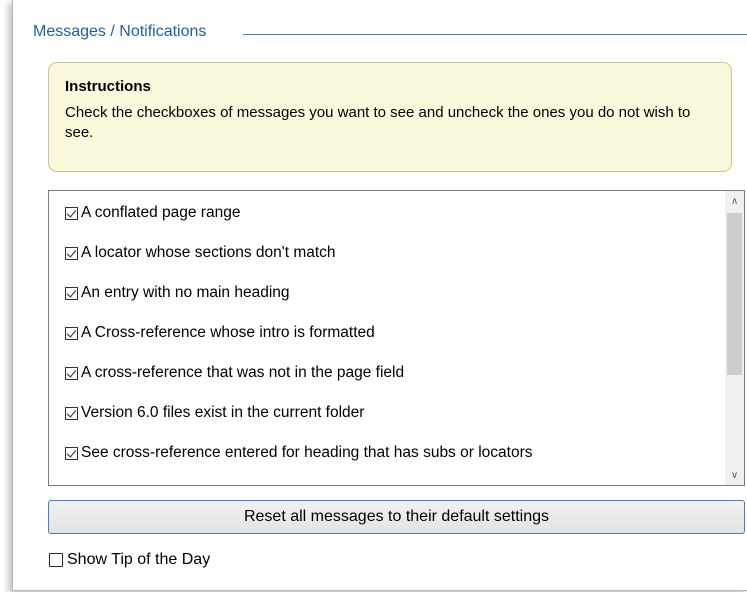 The image size is (747, 592). Describe the element at coordinates (495, 34) in the screenshot. I see `group-divider` at that location.